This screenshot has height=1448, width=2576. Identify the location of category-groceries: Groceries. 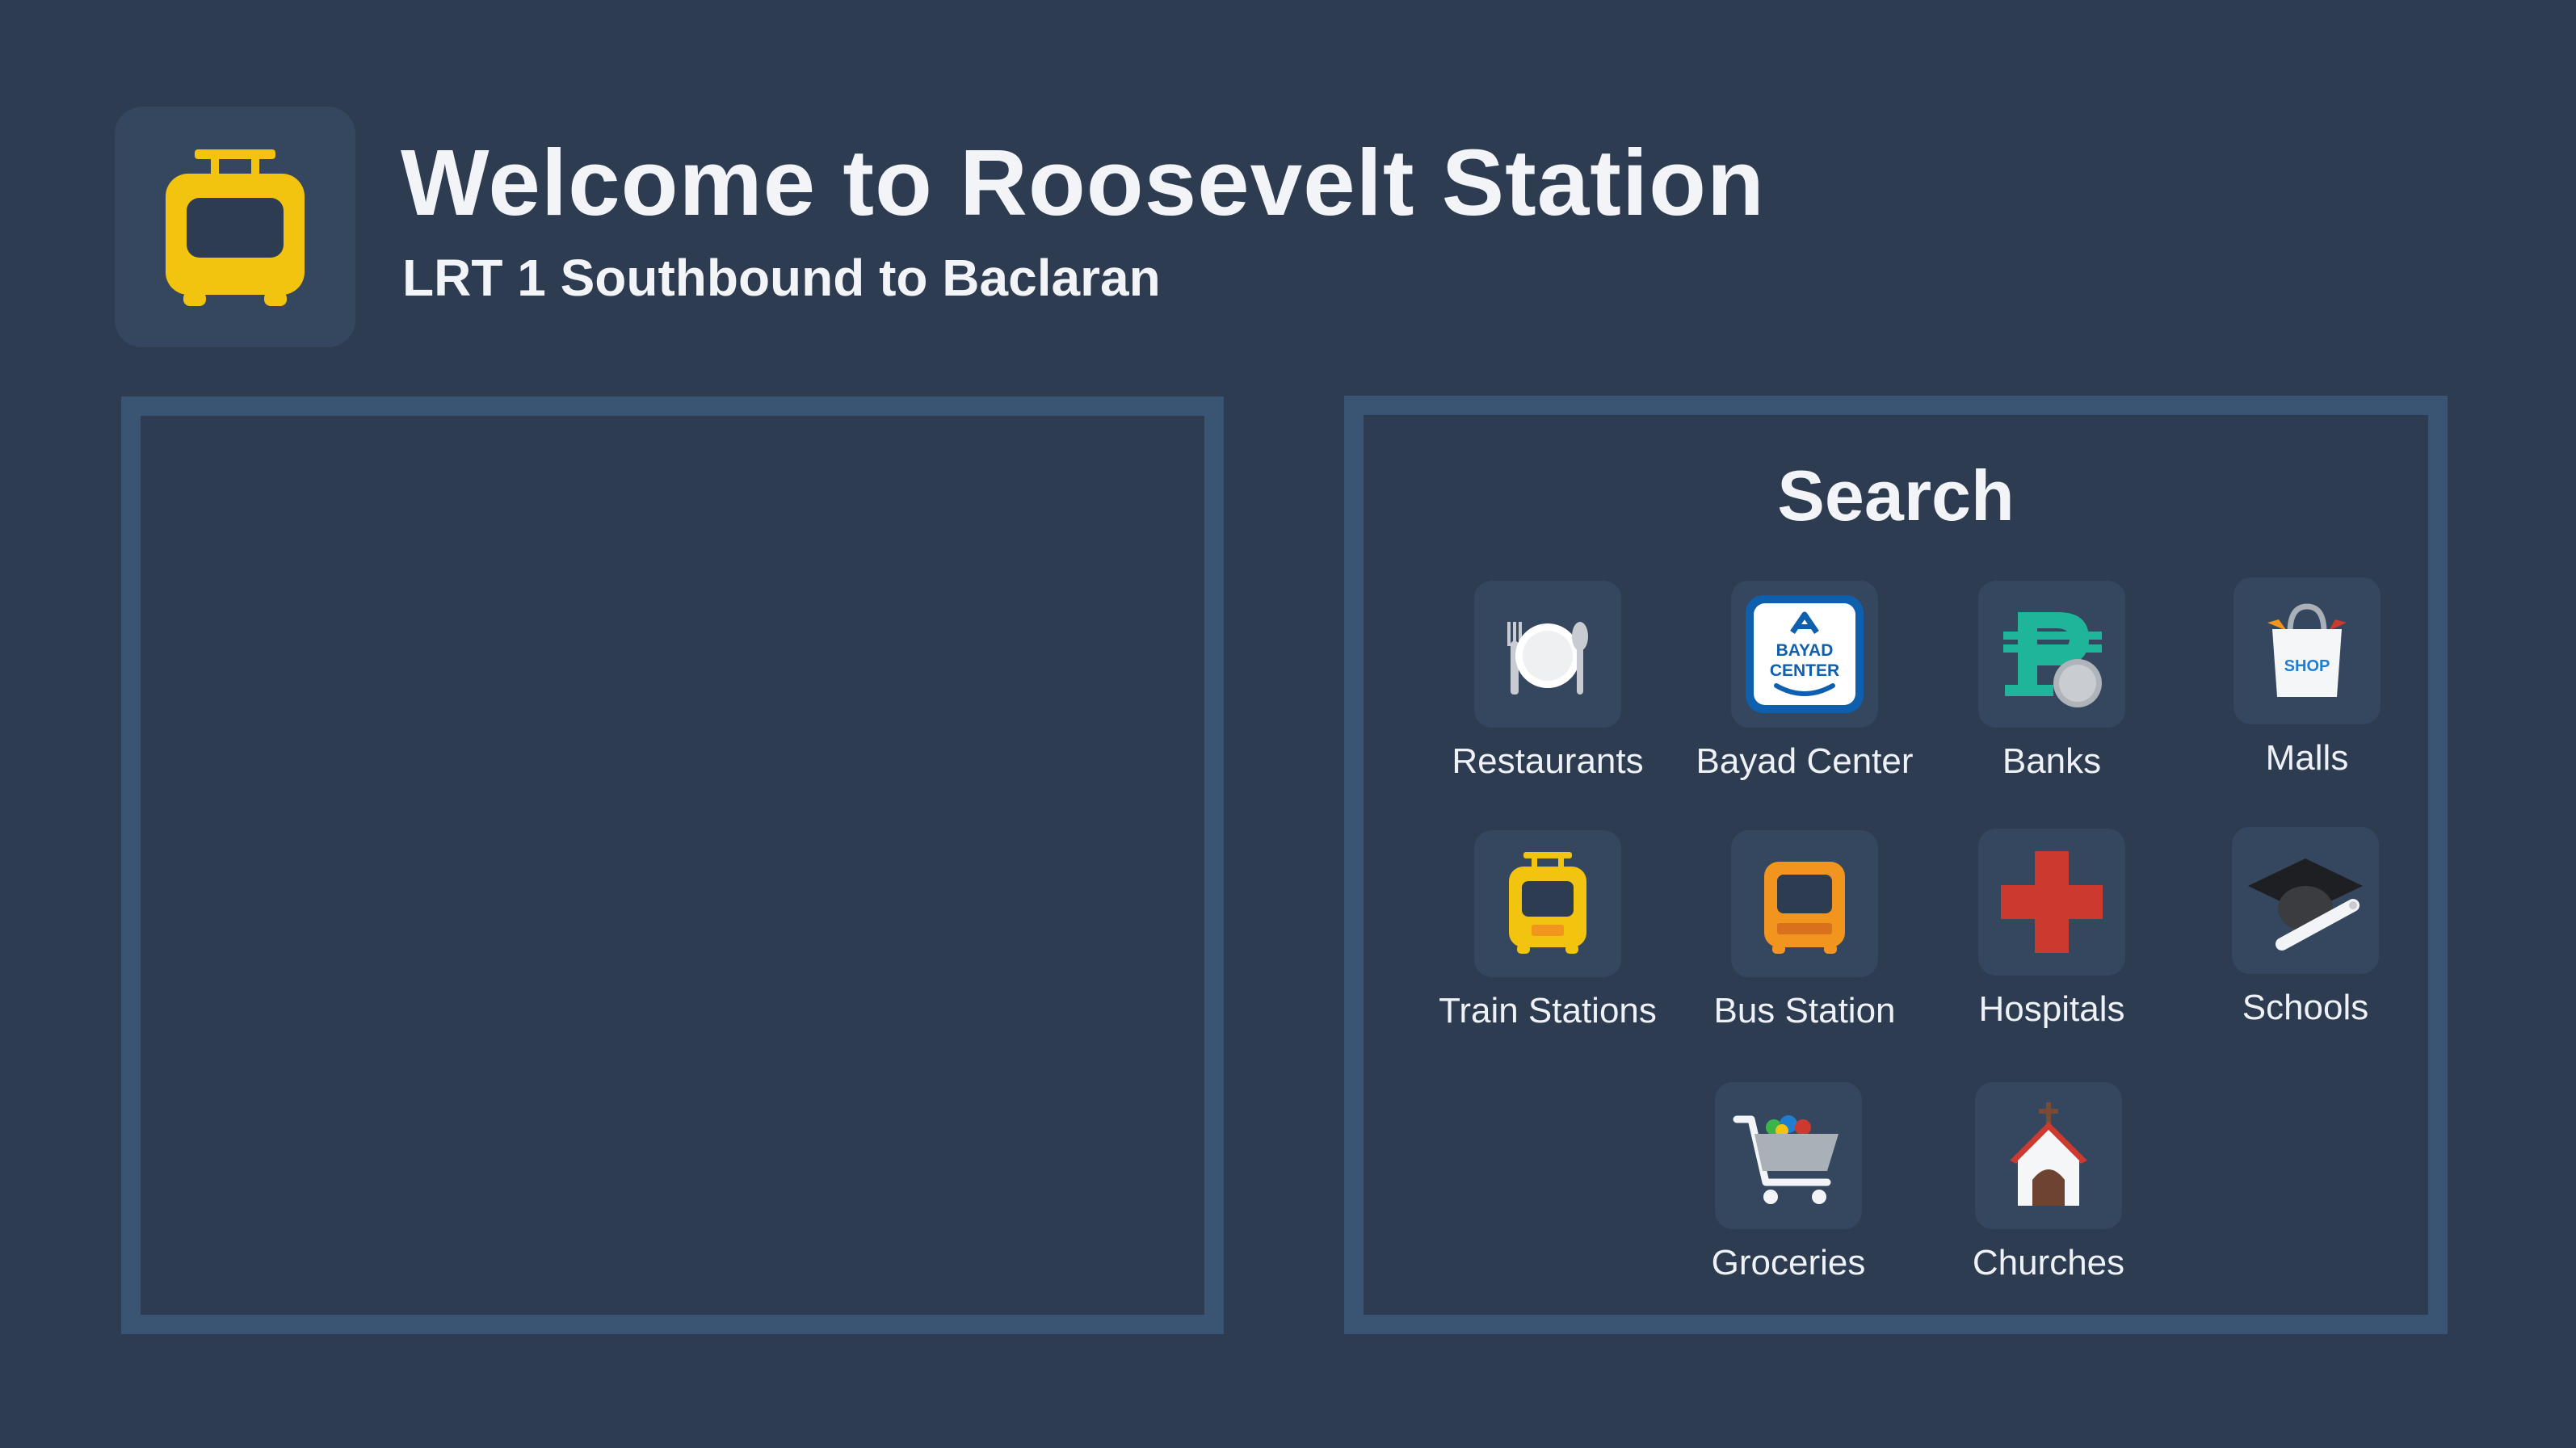
(1788, 1182).